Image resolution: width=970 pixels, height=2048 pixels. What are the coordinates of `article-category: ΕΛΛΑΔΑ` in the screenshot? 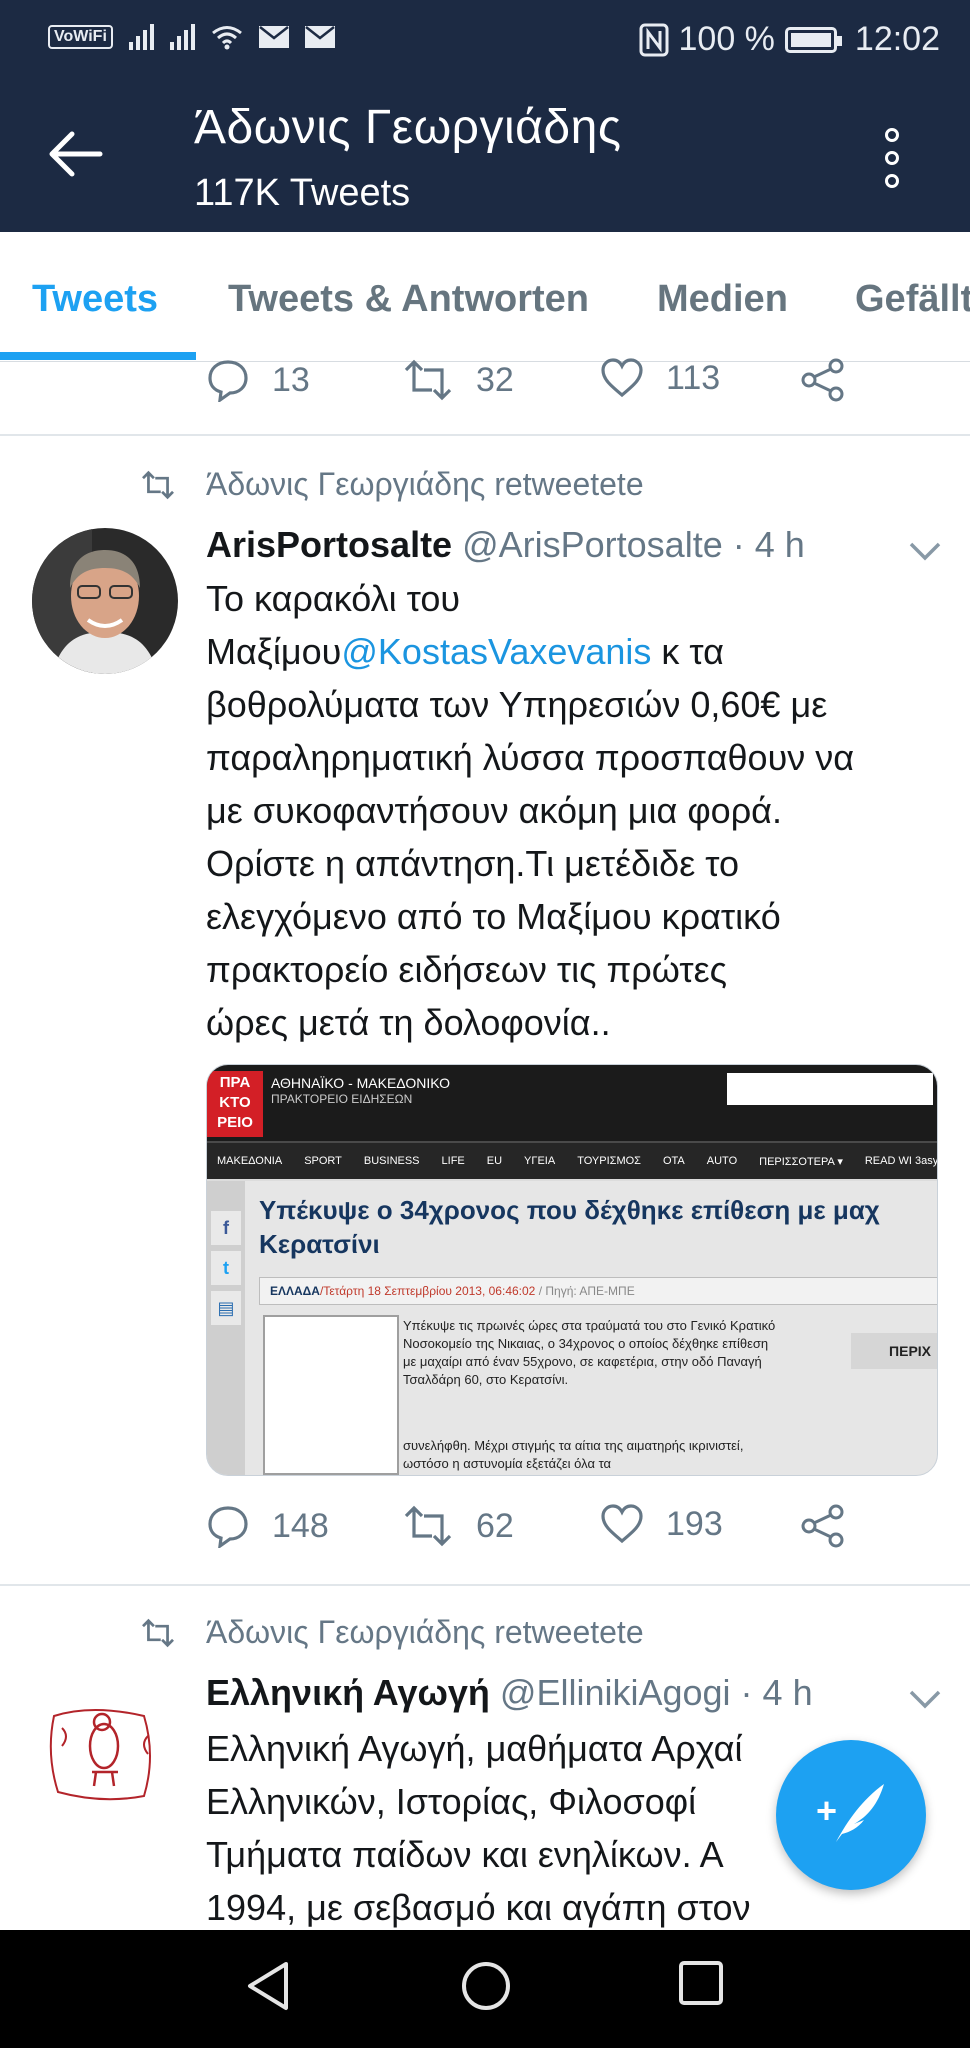 It's located at (295, 1291).